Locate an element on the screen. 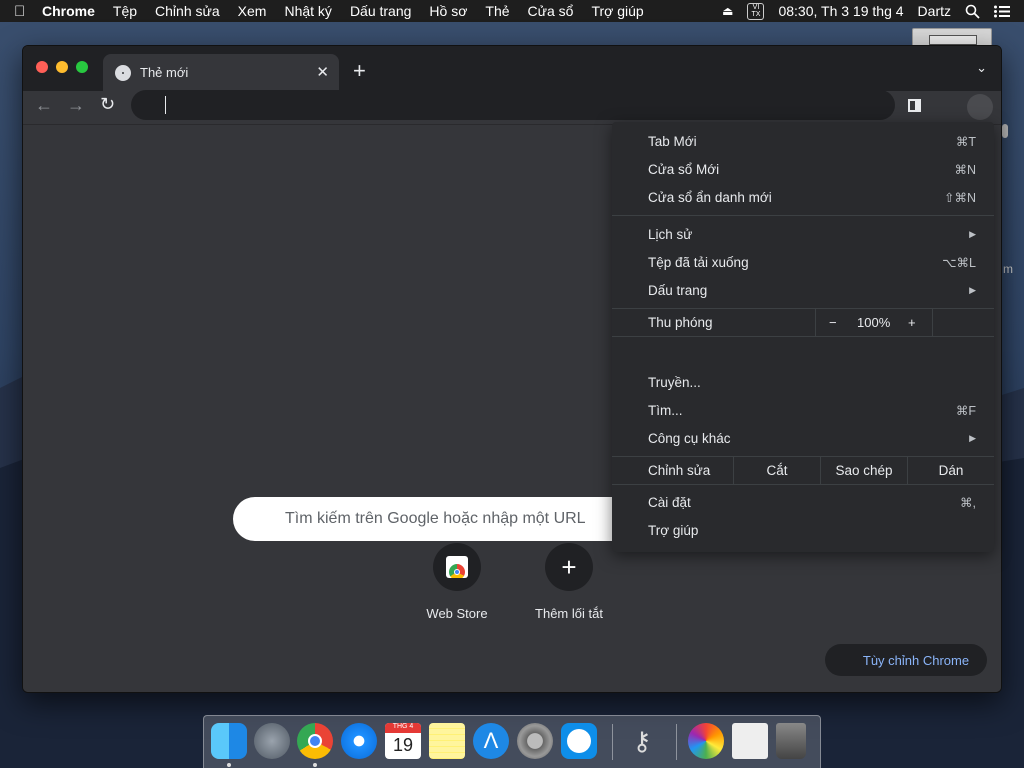 This screenshot has height=768, width=1024. teamviewer-arrows-icon is located at coordinates (579, 741).